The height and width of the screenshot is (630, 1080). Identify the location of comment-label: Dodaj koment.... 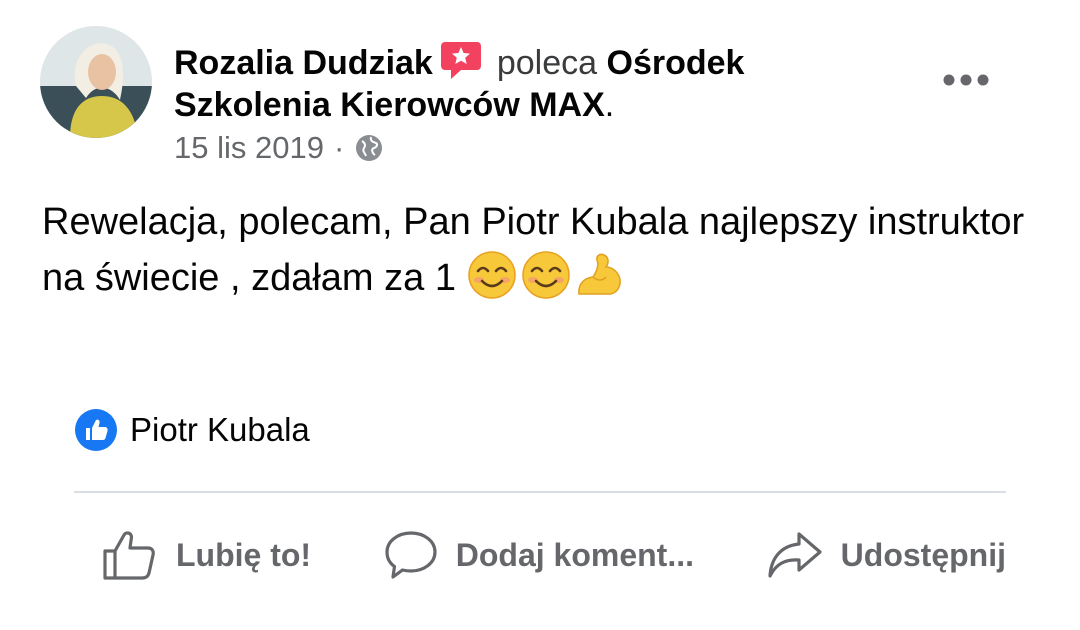
(574, 554).